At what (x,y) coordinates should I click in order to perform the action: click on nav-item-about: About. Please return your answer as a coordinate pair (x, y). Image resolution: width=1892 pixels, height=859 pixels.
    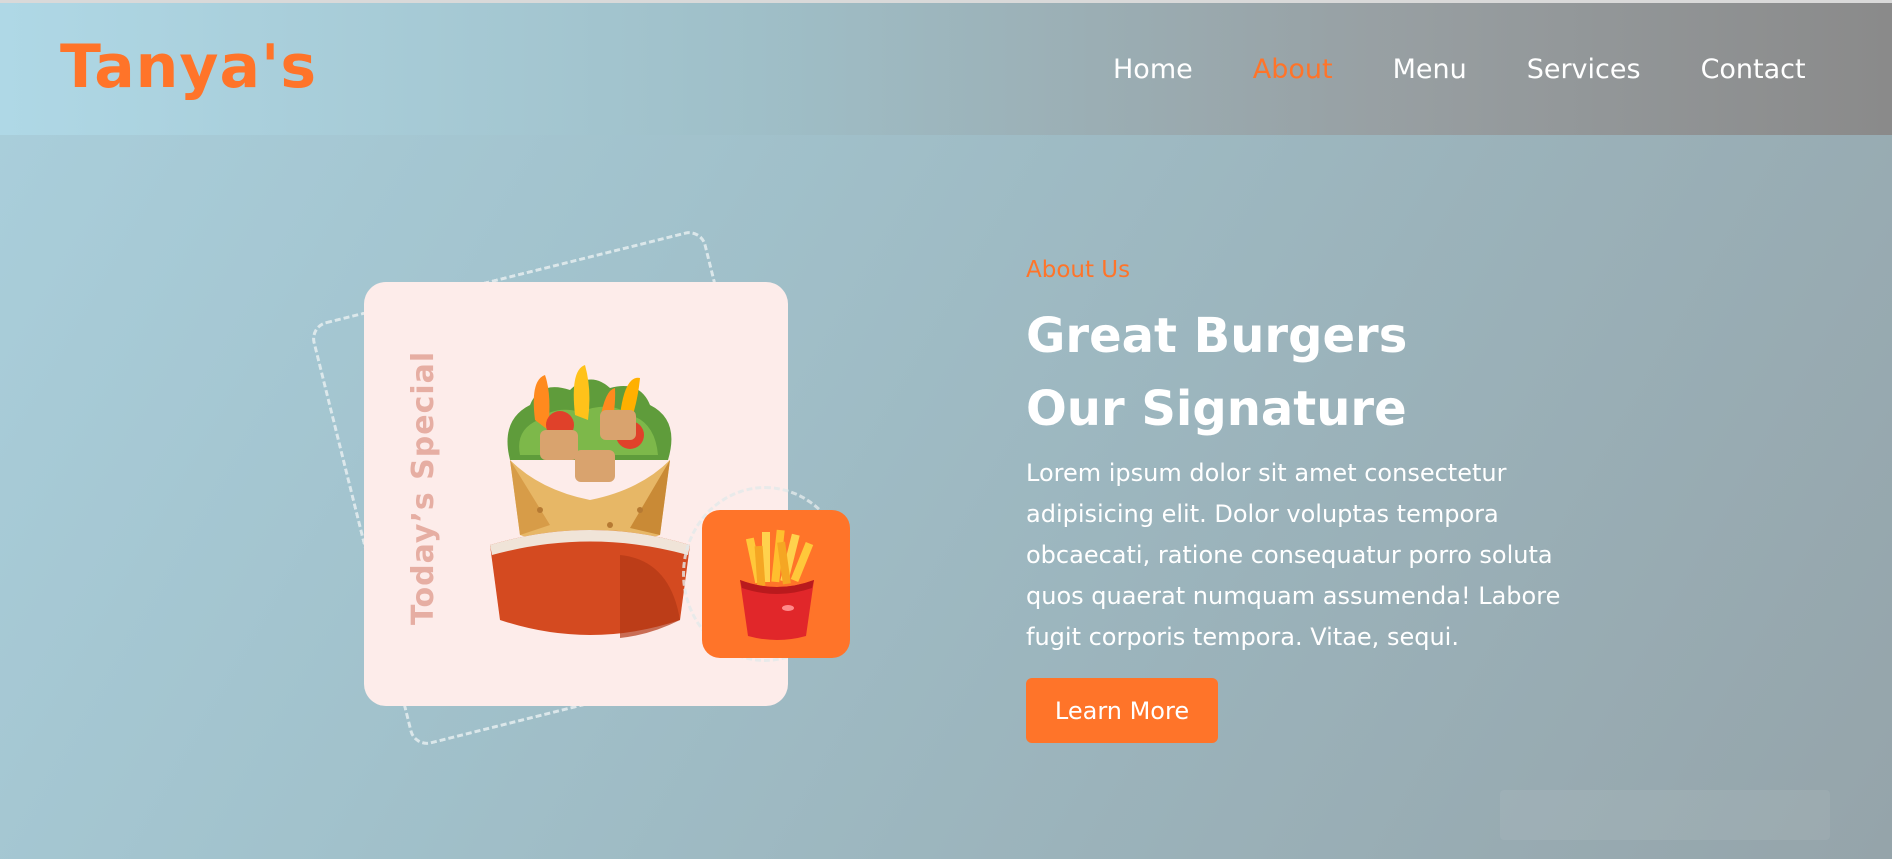
    Looking at the image, I should click on (1293, 69).